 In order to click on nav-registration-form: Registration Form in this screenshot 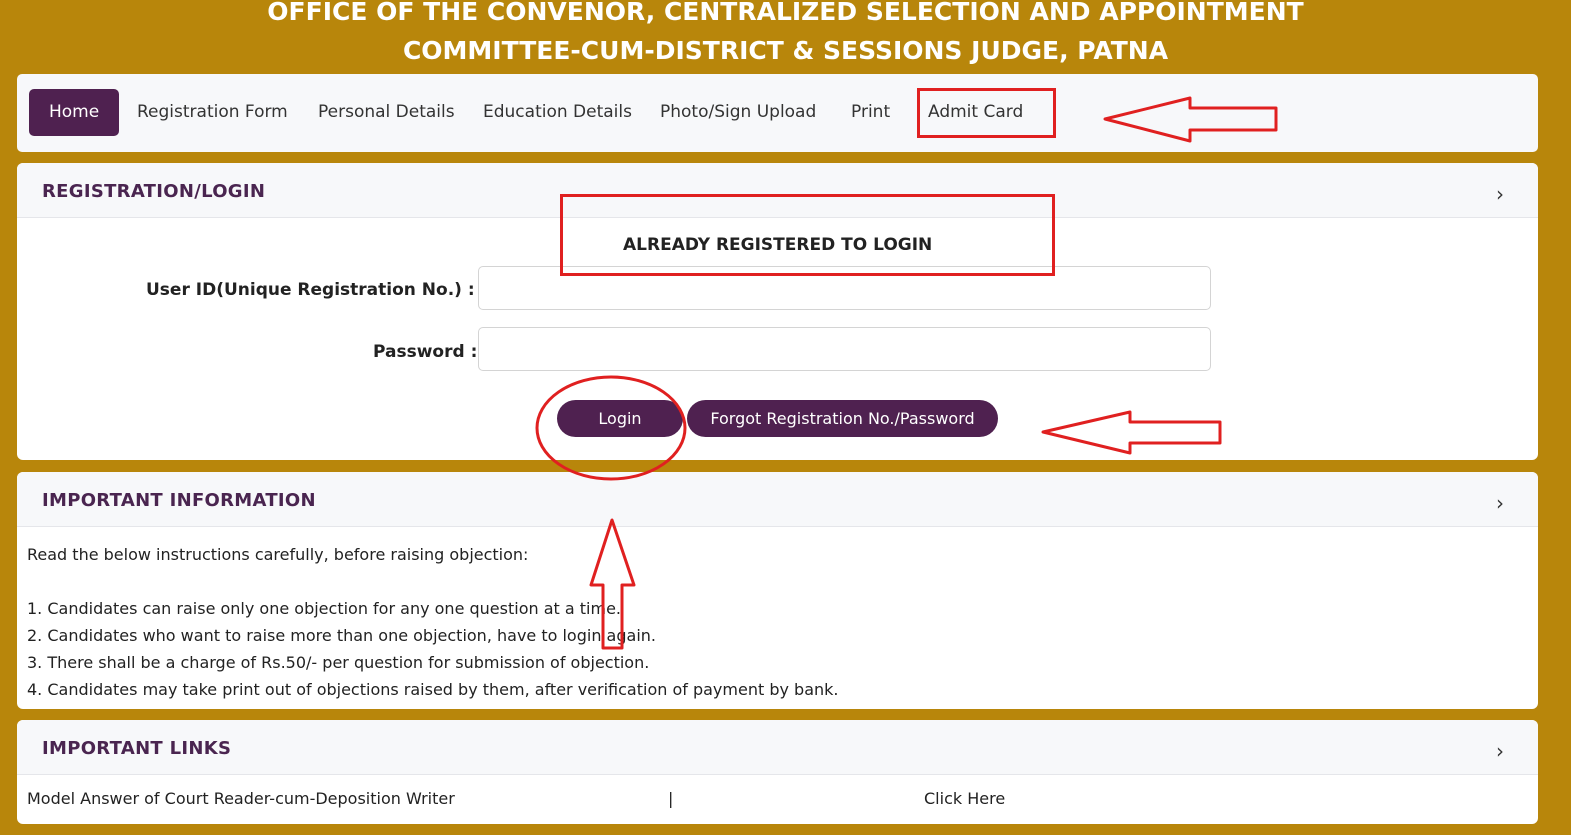, I will do `click(212, 112)`.